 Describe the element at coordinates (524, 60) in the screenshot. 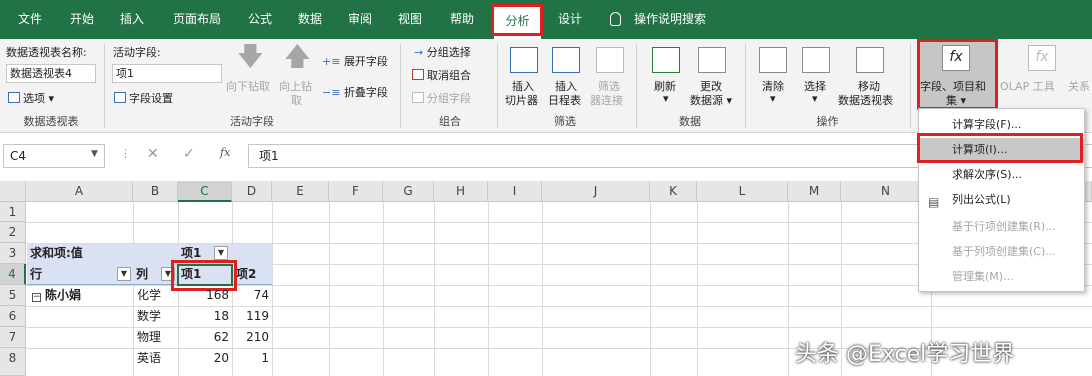

I see `slicer-icon` at that location.